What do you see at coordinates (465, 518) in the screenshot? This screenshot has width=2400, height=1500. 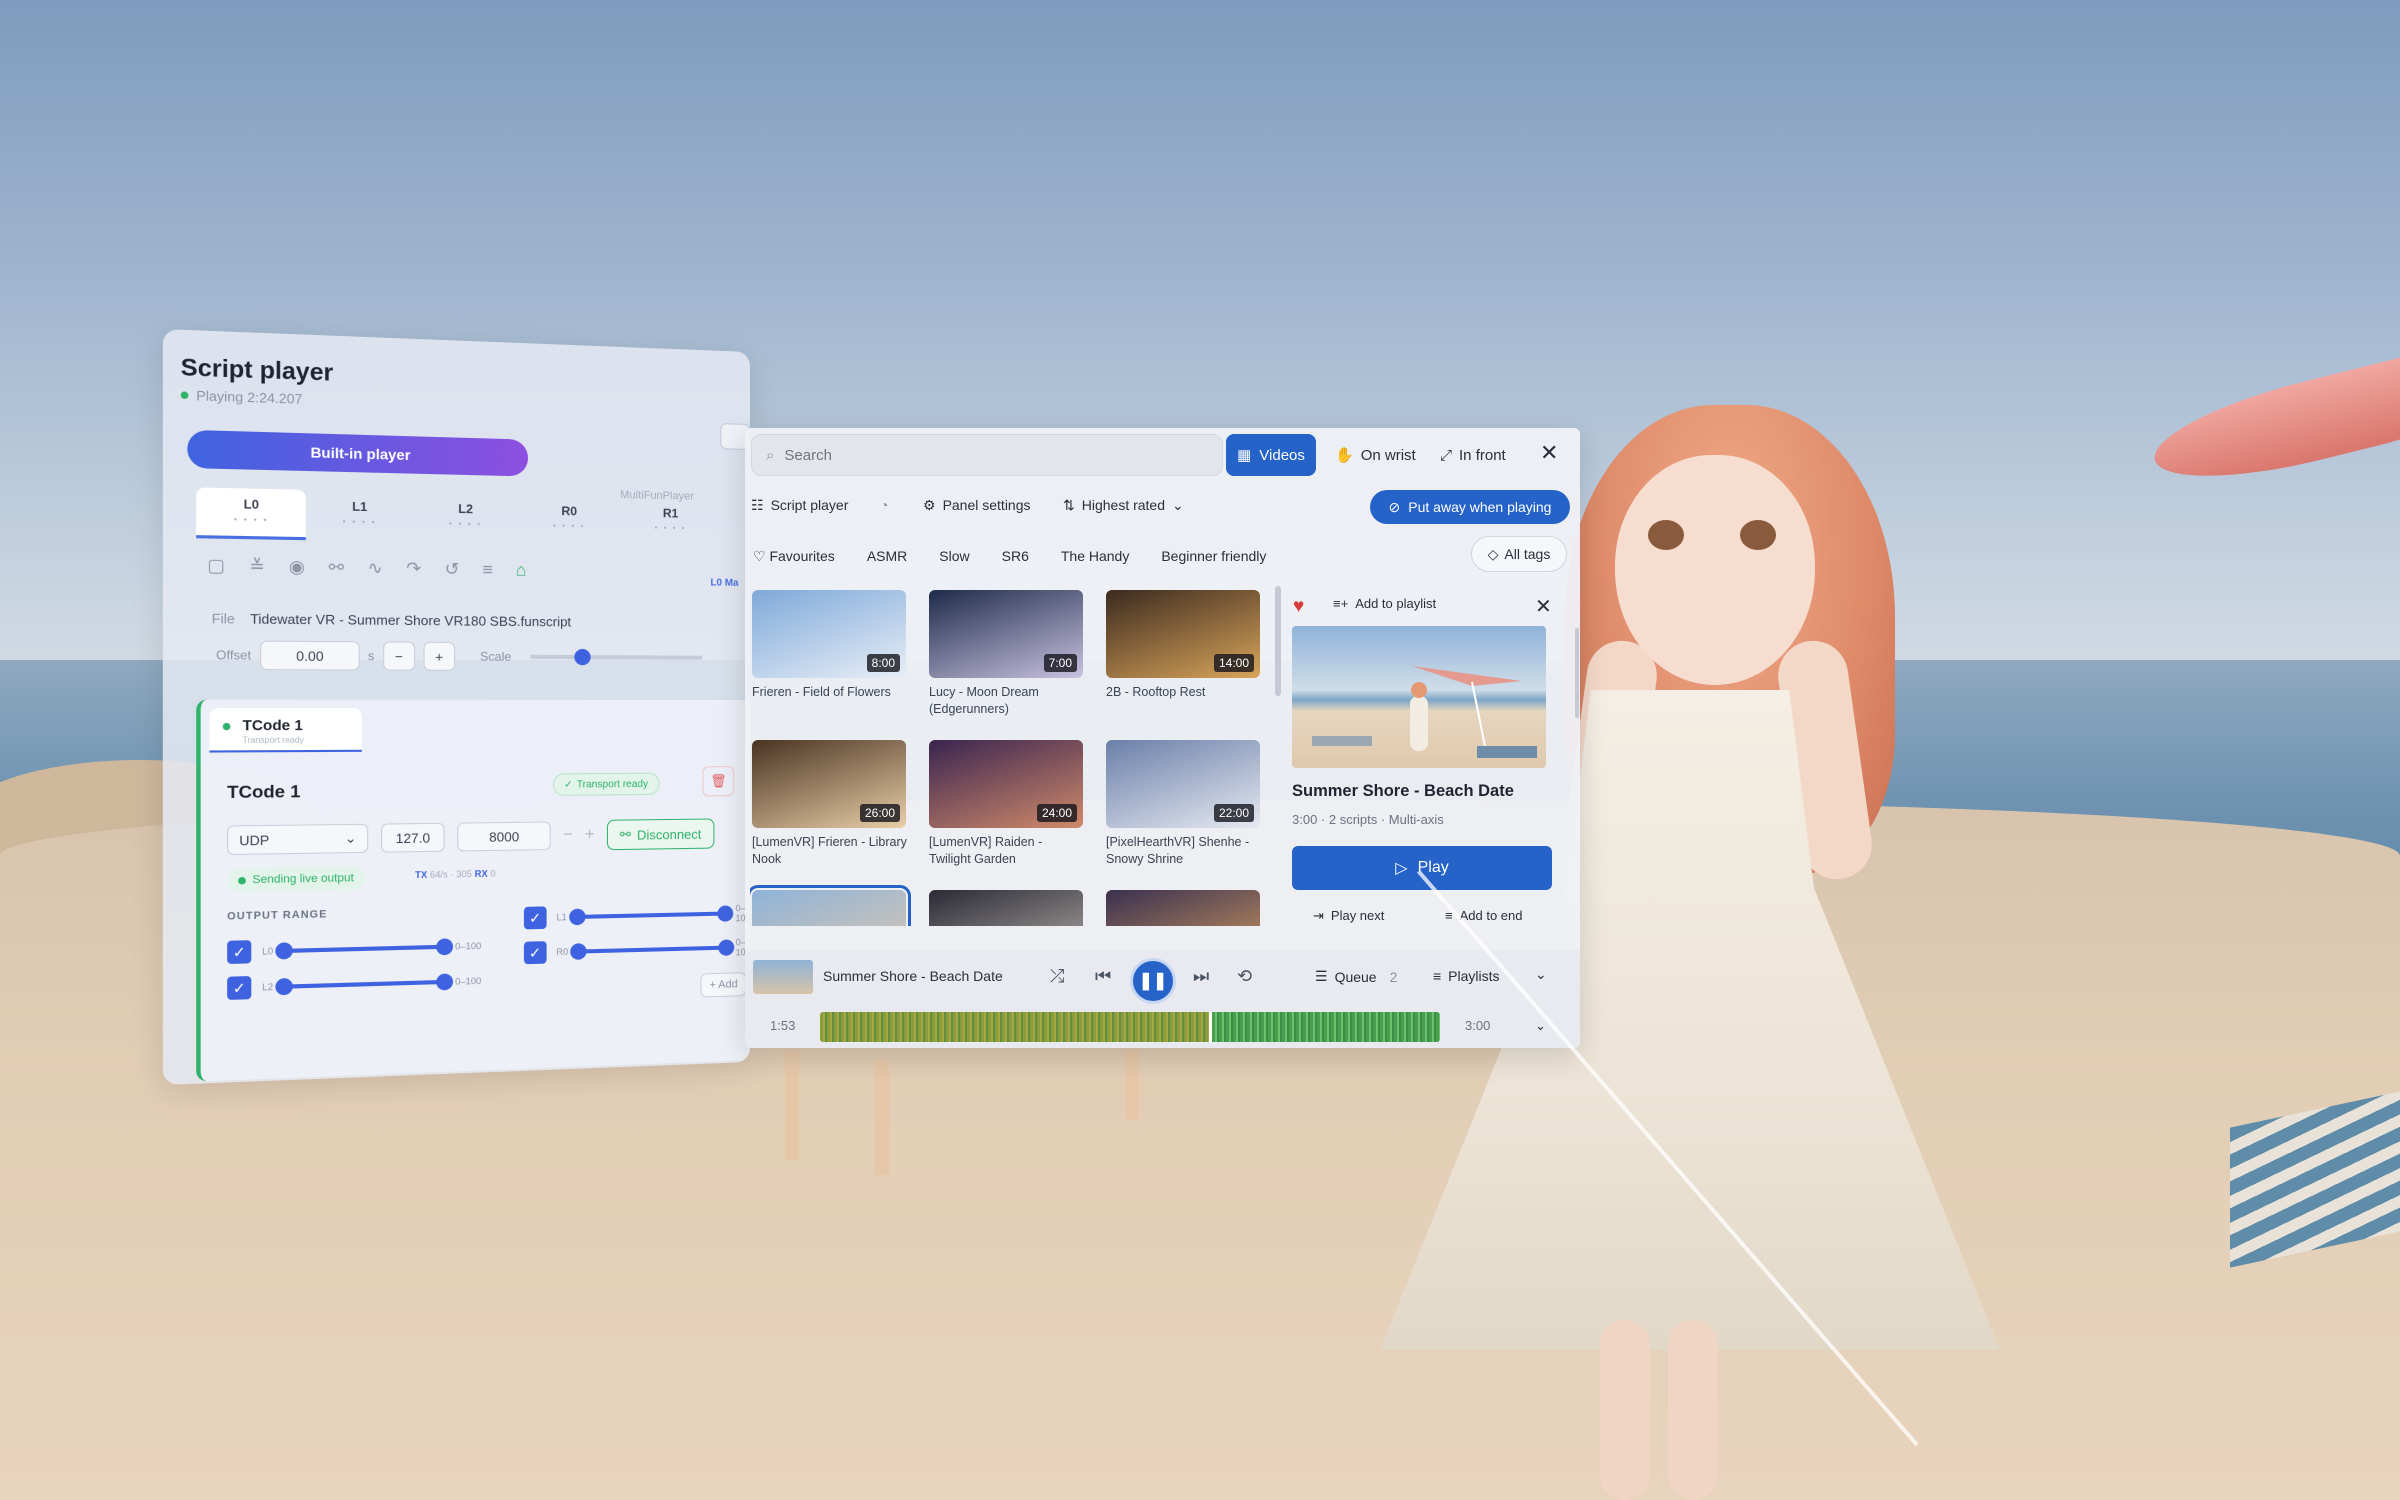 I see `axis-tab-l2: L2 • • • •` at bounding box center [465, 518].